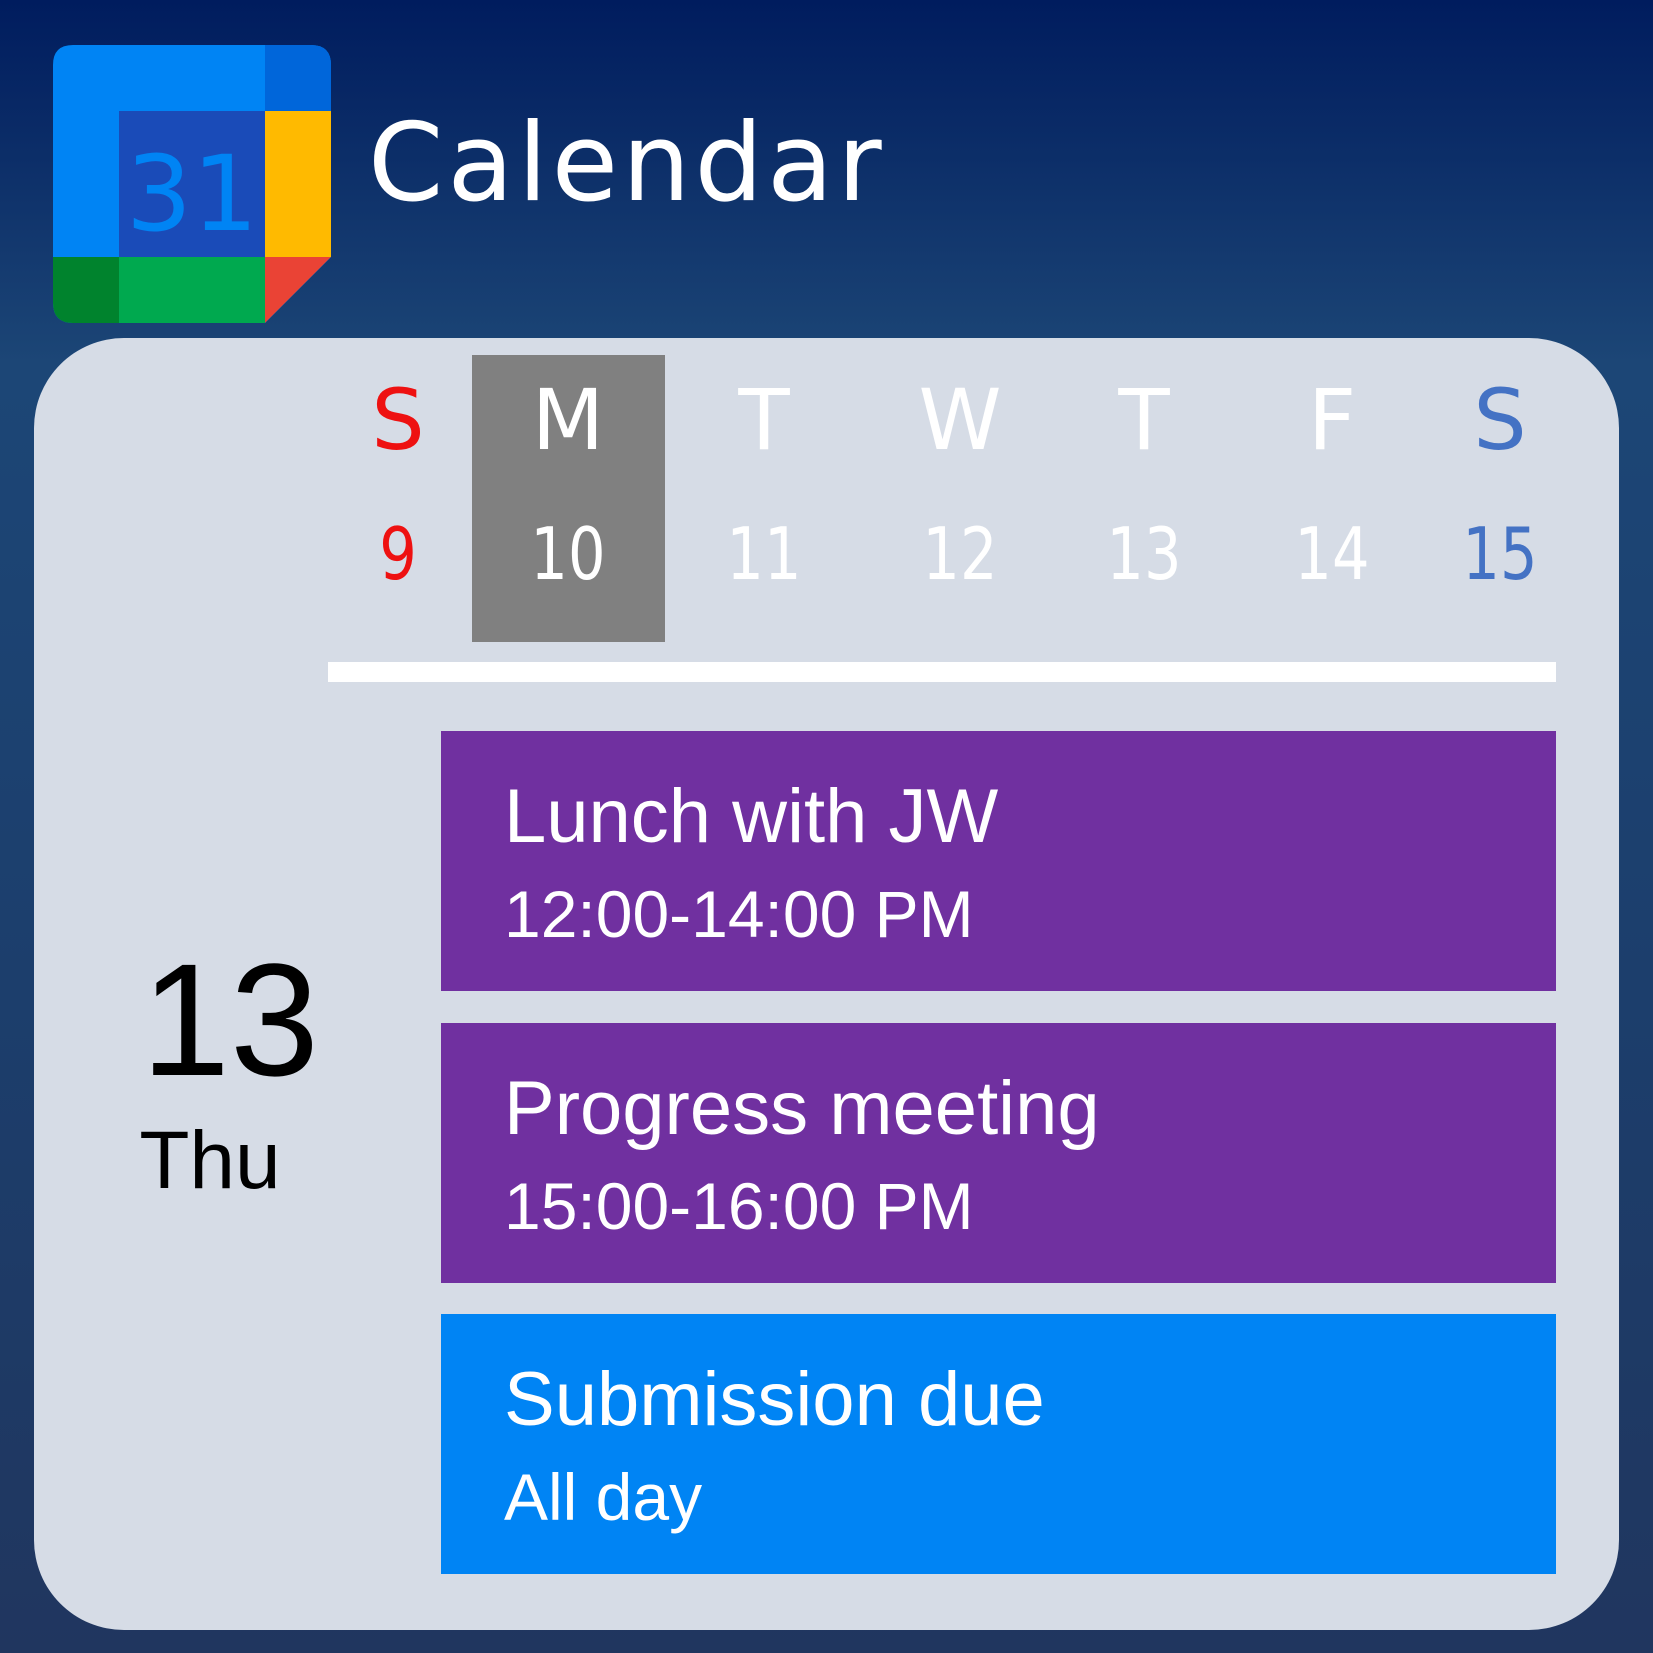  What do you see at coordinates (1332, 420) in the screenshot?
I see `day-letter: F` at bounding box center [1332, 420].